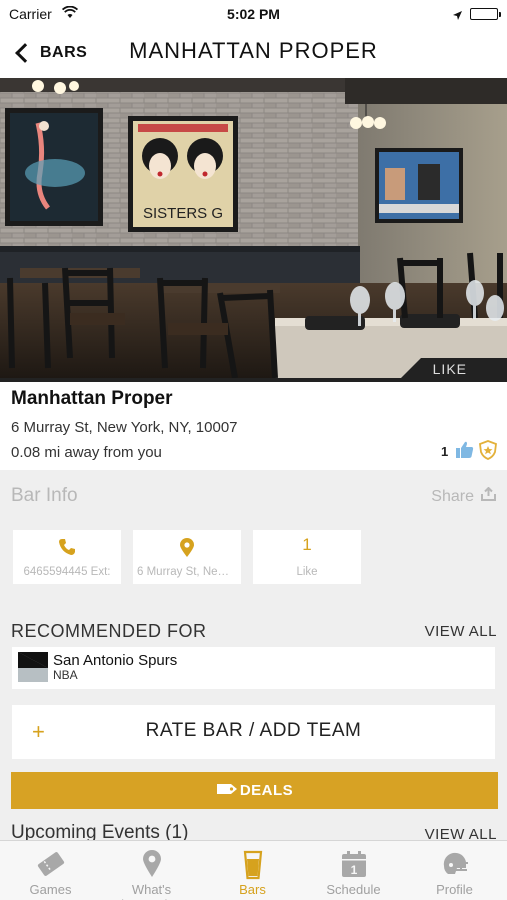  Describe the element at coordinates (253, 668) in the screenshot. I see `team-row: San Antonio Spurs NBA` at that location.